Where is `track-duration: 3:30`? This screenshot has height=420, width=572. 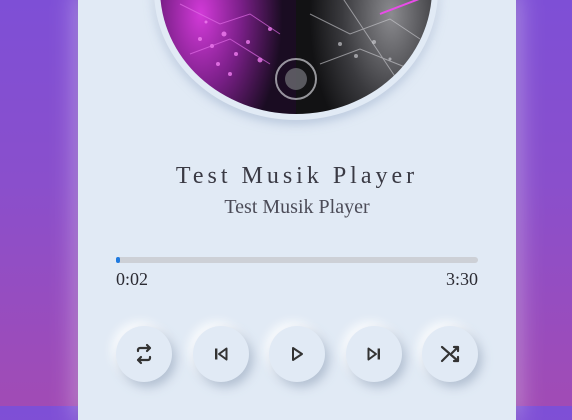 track-duration: 3:30 is located at coordinates (461, 279).